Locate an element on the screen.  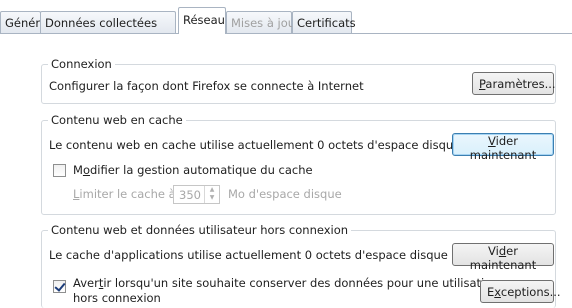
cache-size-value: 350 is located at coordinates (190, 195).